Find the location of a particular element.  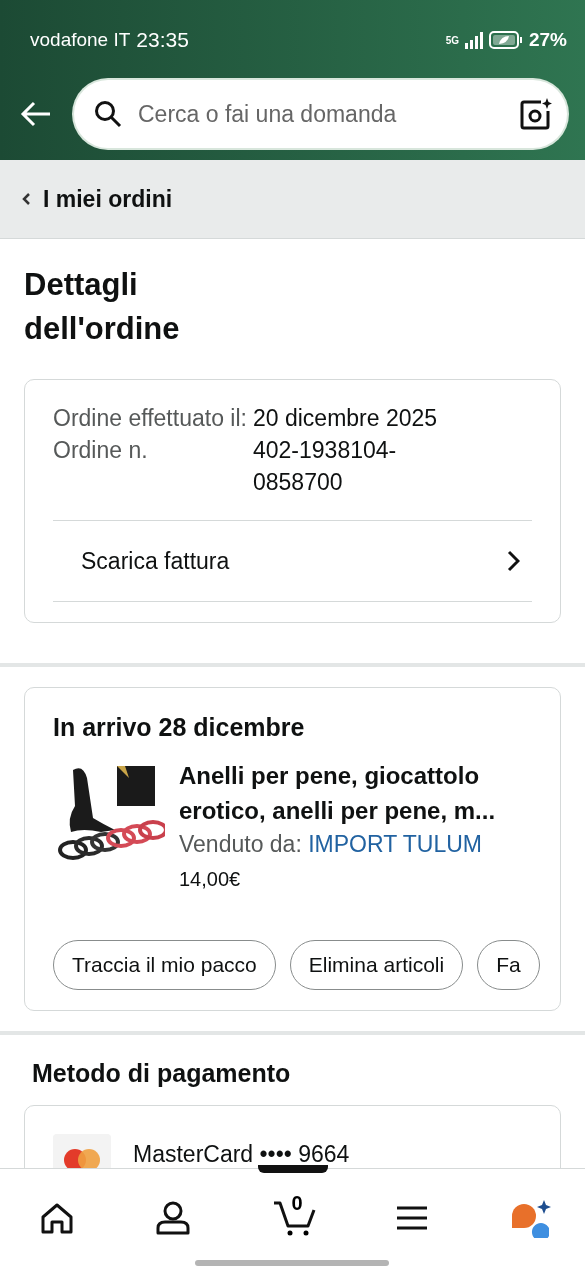

action-chip: Elimina articoli is located at coordinates (376, 965).